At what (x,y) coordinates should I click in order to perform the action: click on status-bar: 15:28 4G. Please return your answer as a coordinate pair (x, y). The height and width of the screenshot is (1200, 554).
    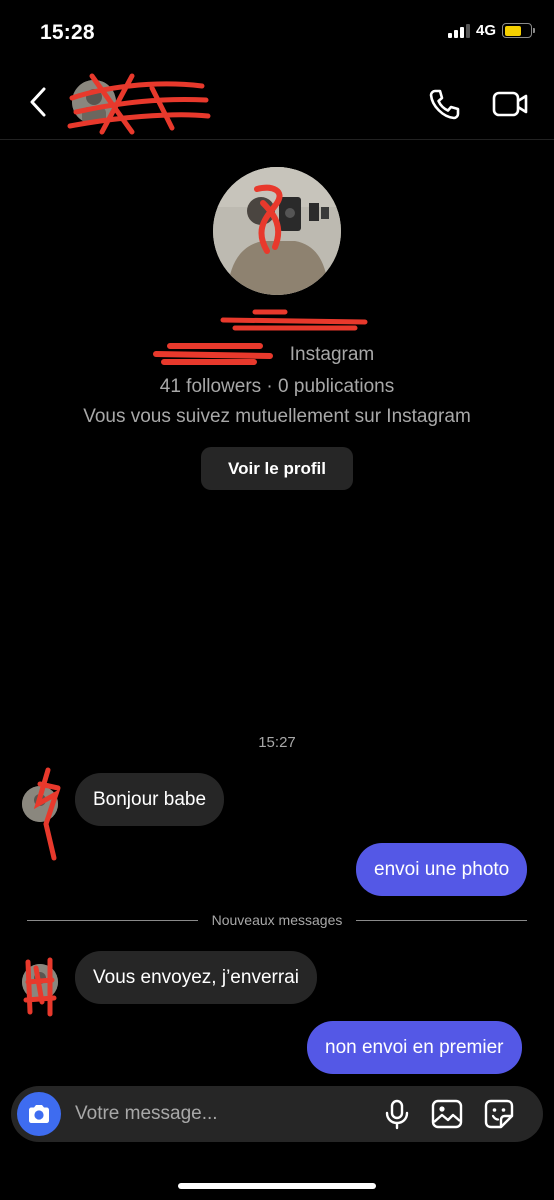
    Looking at the image, I should click on (277, 32).